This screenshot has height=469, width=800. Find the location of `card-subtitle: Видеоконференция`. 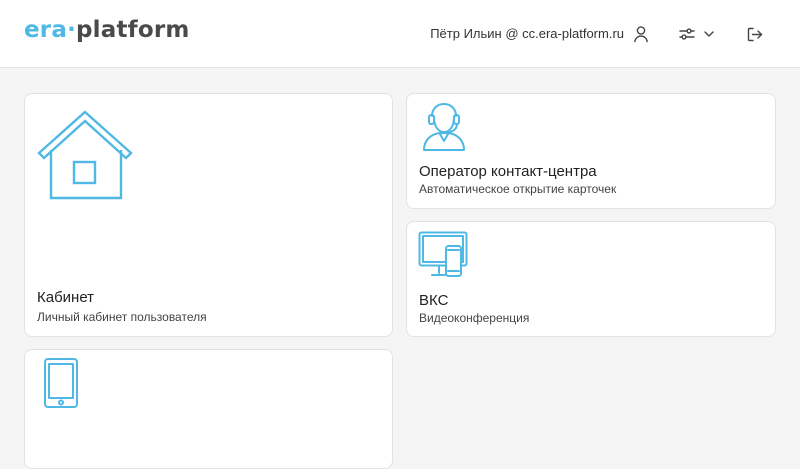

card-subtitle: Видеоконференция is located at coordinates (474, 318).